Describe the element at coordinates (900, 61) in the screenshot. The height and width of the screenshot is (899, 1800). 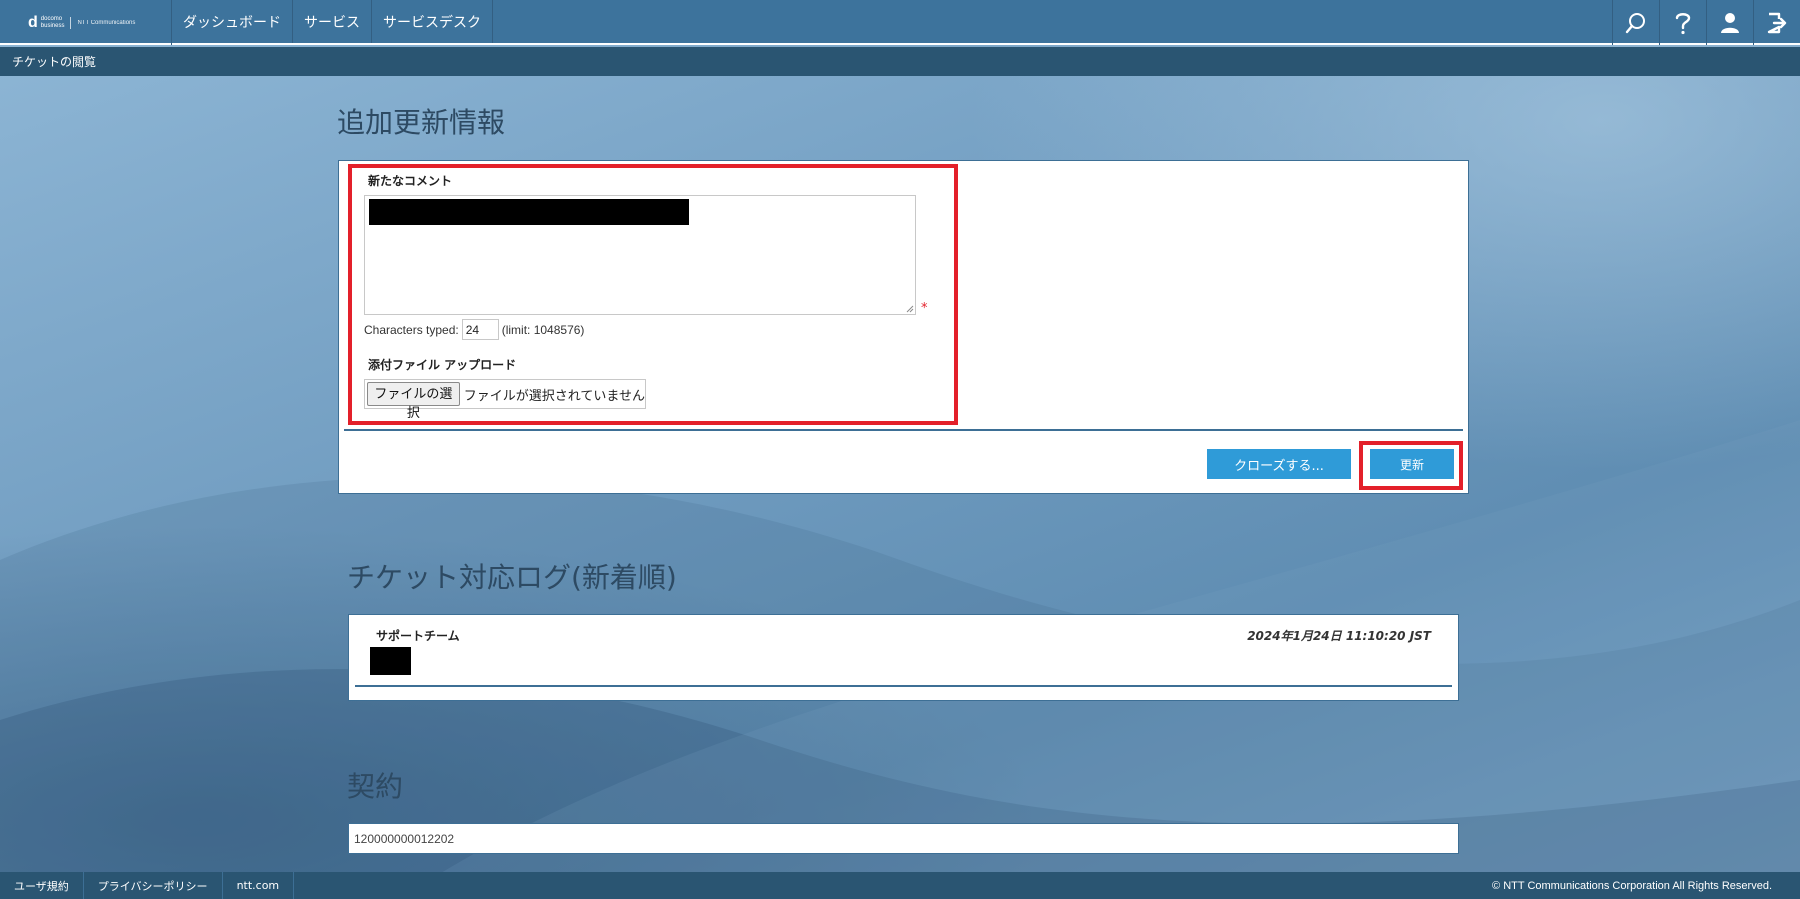
I see `breadcrumb-bar: チケットの閲覧` at that location.